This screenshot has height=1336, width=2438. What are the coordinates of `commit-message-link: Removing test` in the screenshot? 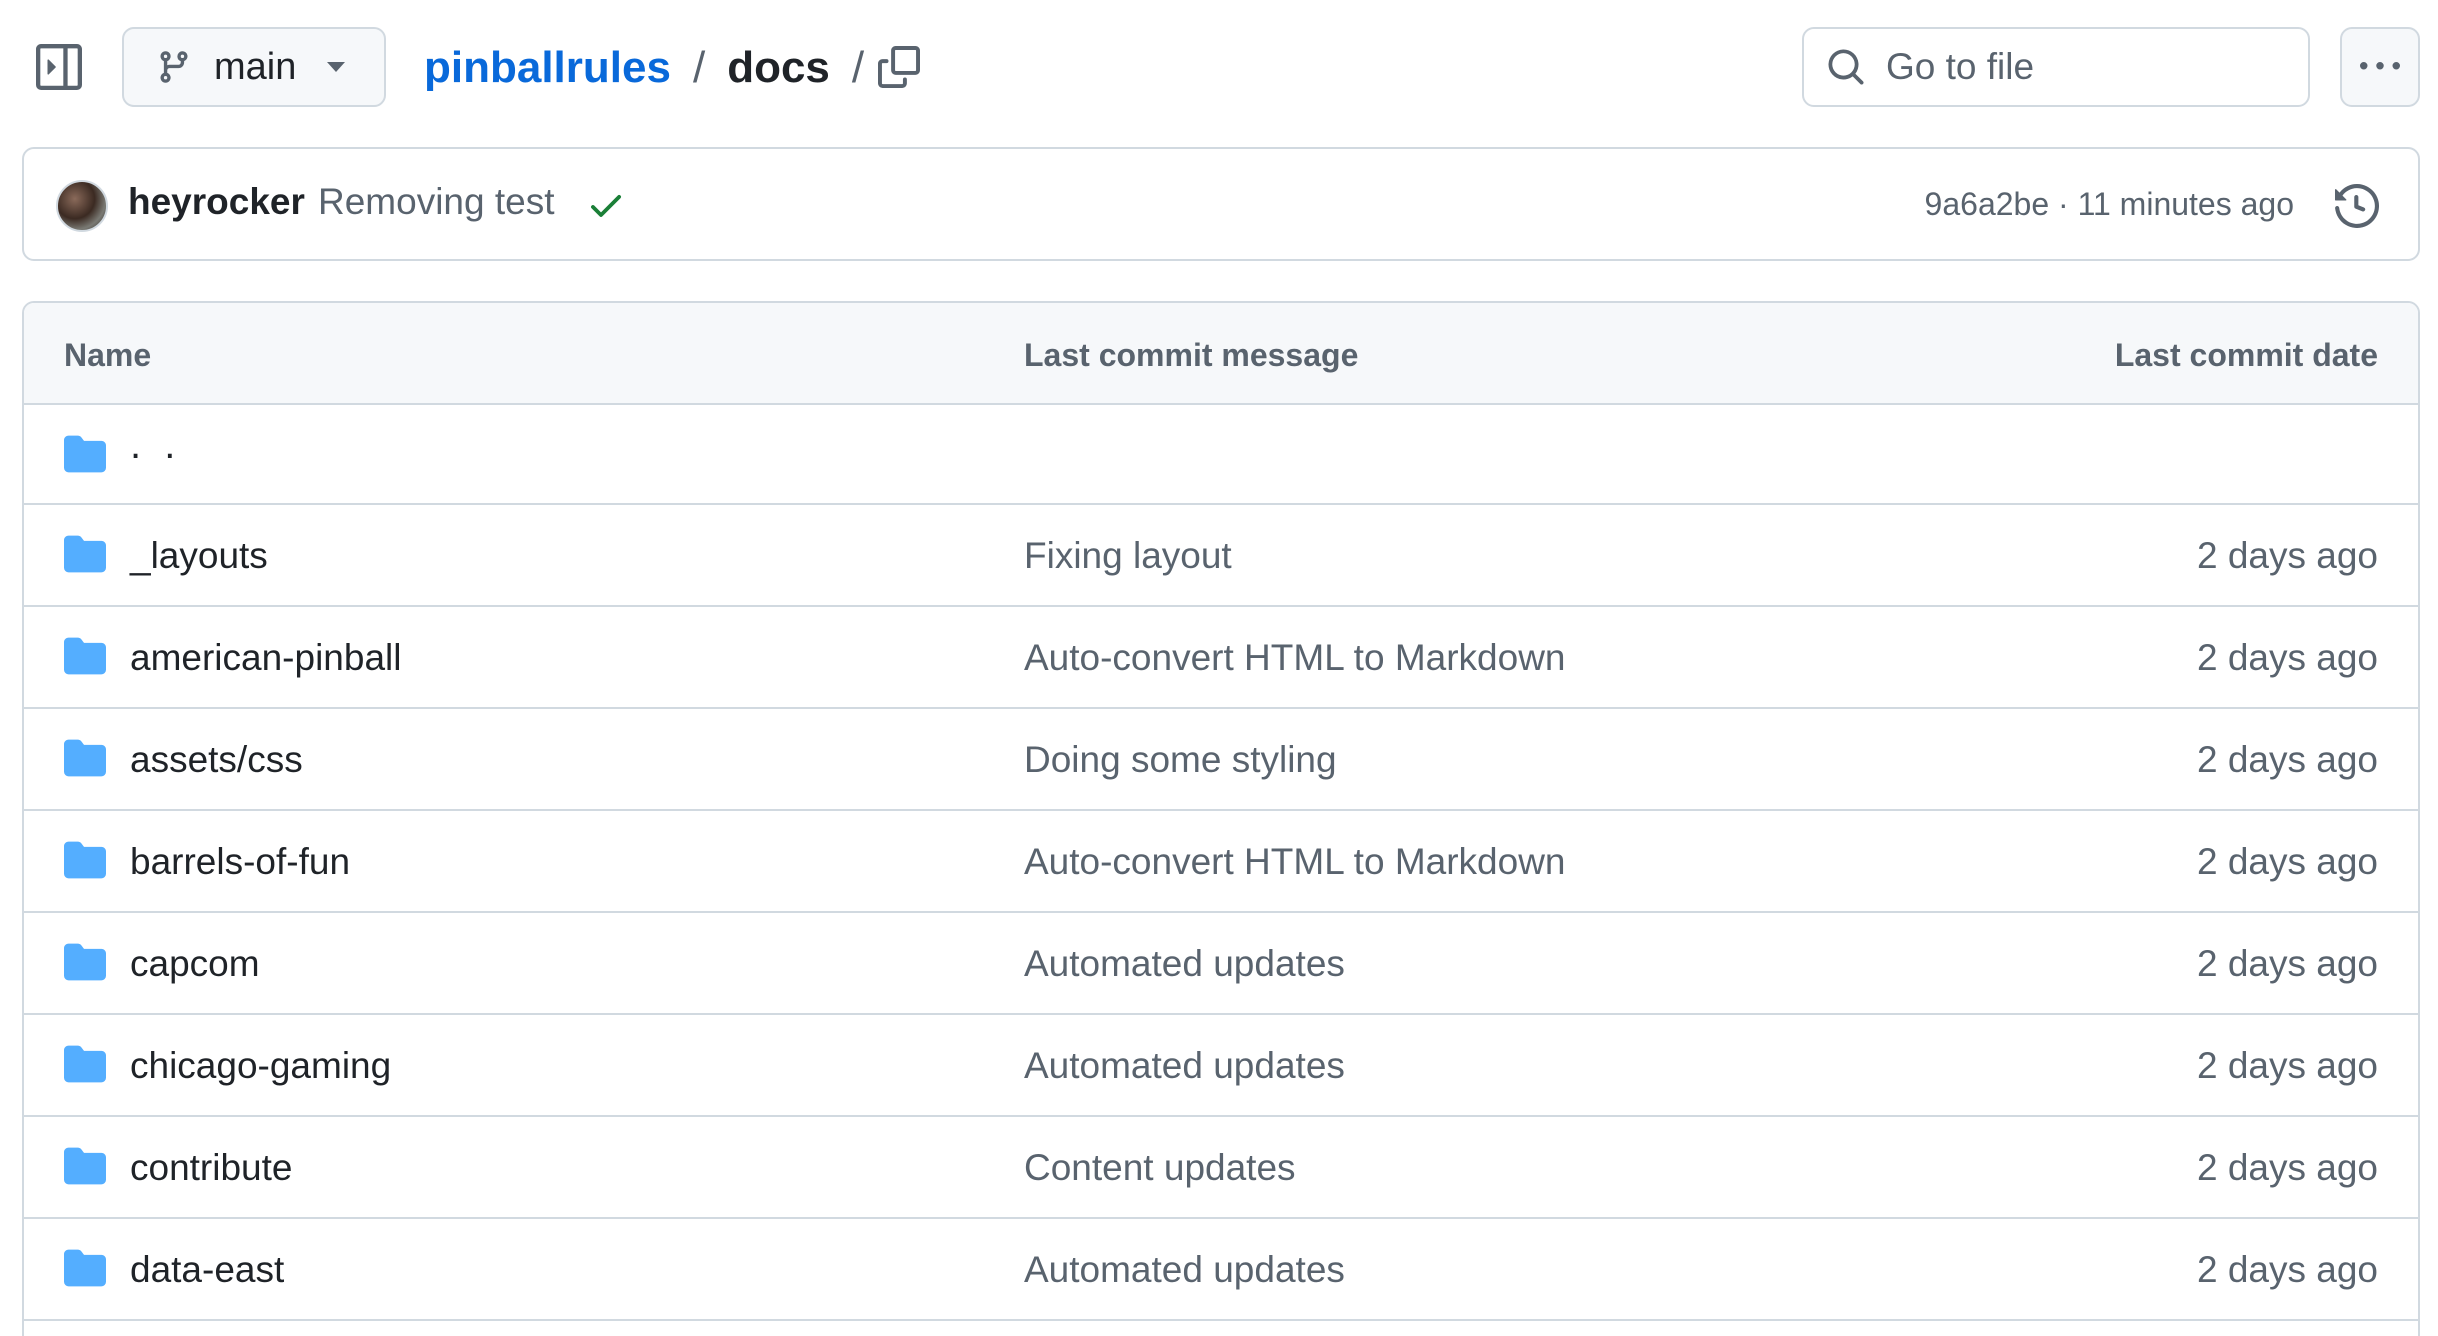 It's located at (436, 202).